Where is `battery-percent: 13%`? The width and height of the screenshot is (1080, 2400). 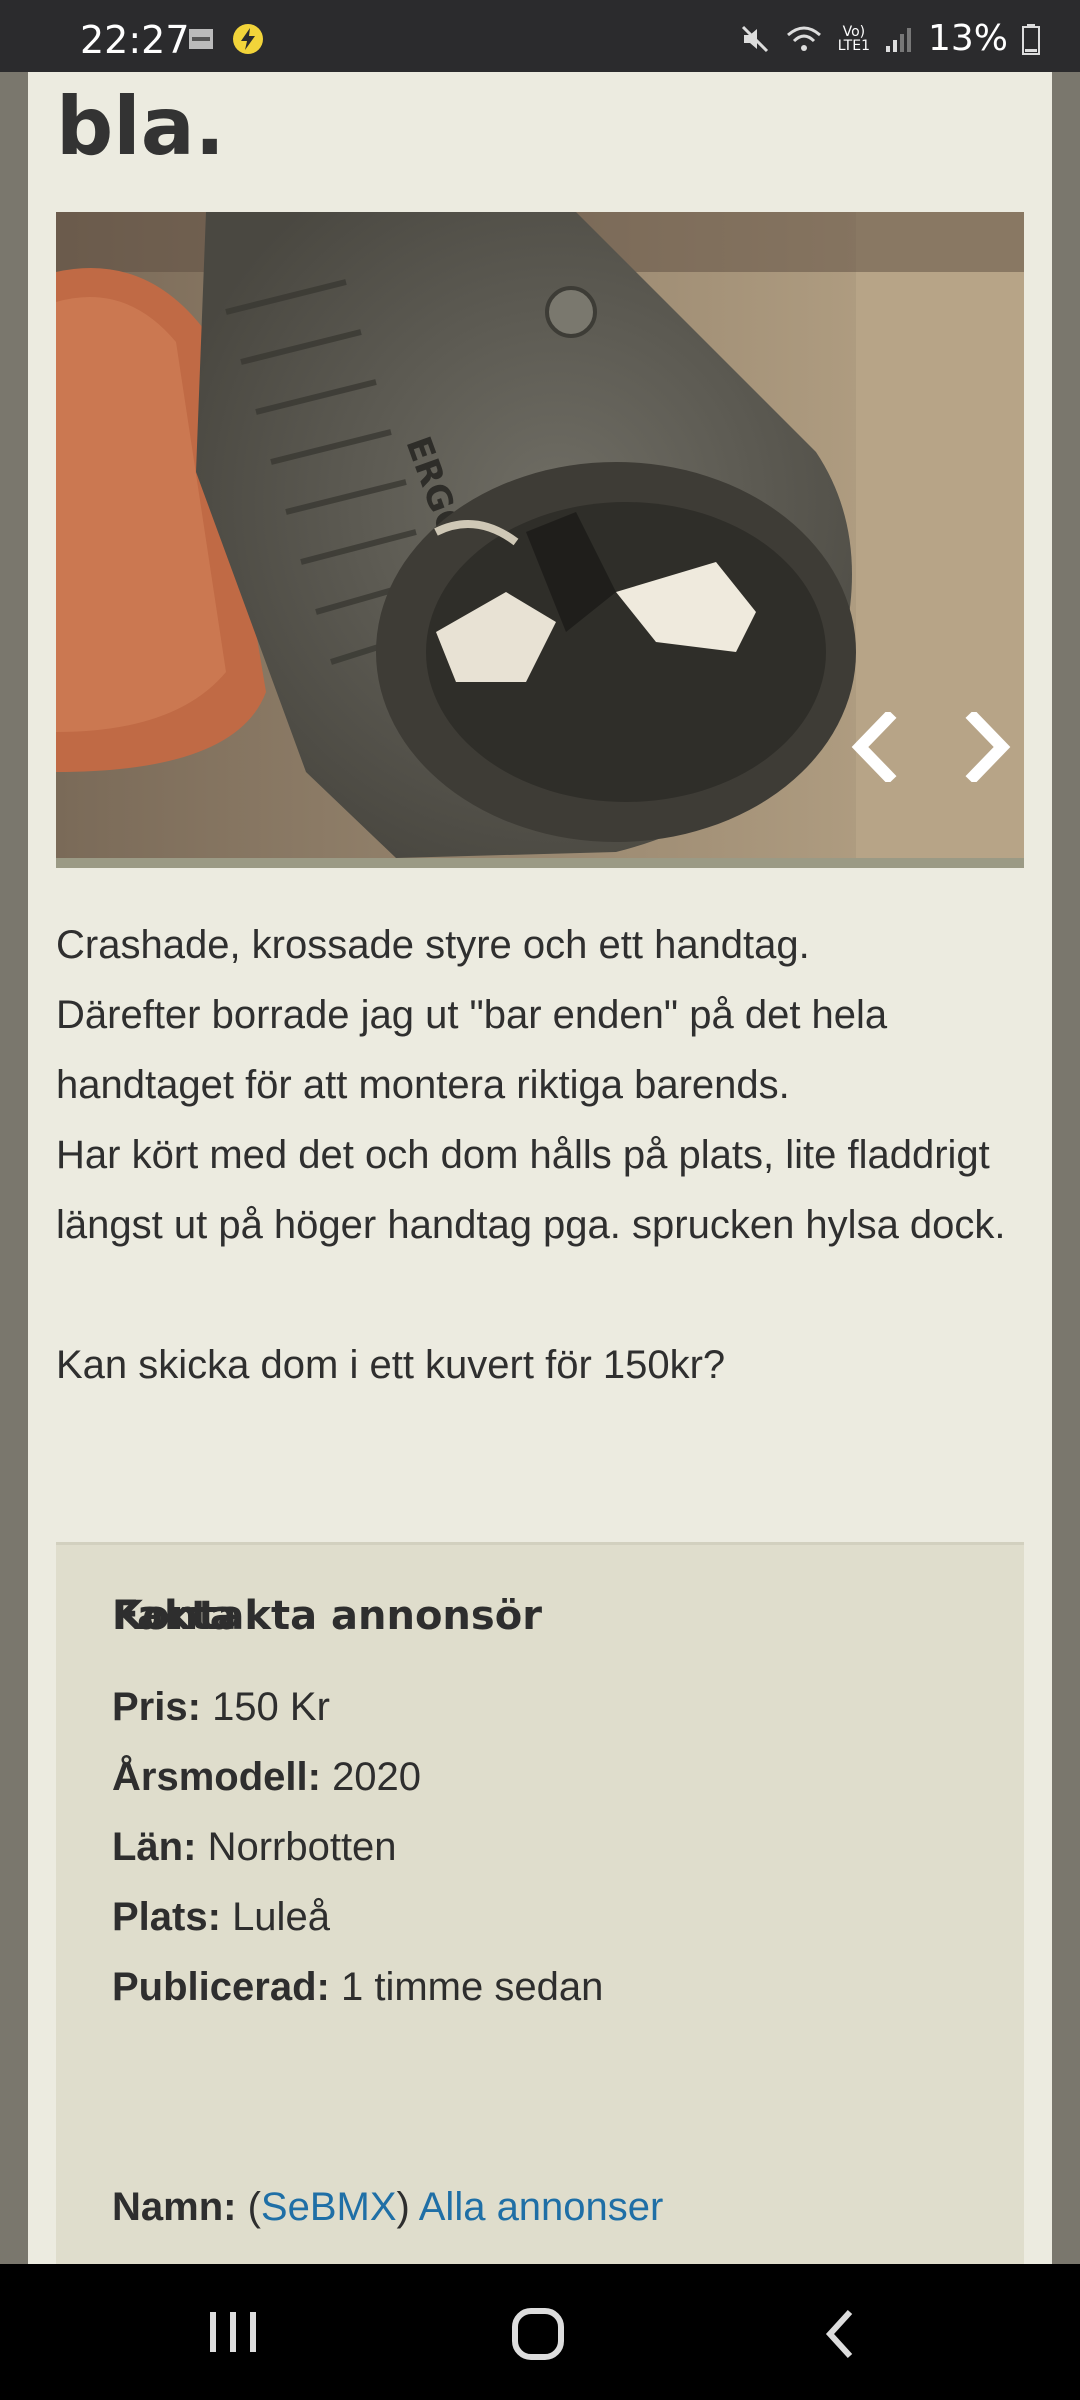
battery-percent: 13% is located at coordinates (967, 38).